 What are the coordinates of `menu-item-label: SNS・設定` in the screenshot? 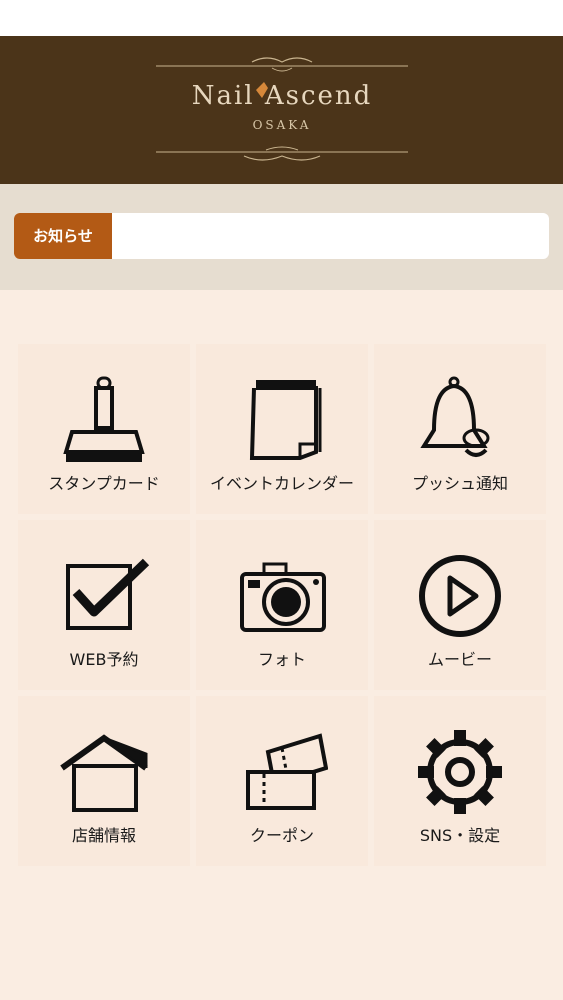 It's located at (460, 835).